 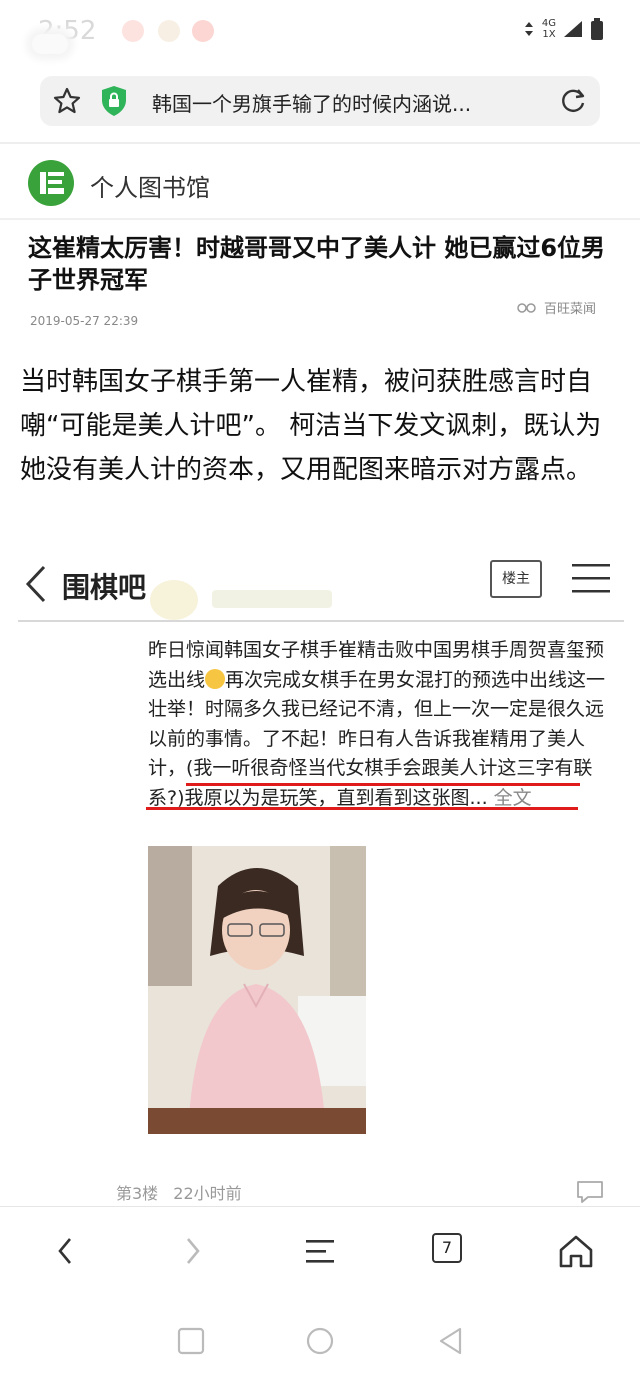 What do you see at coordinates (548, 23) in the screenshot?
I see `network-top-label: 4G` at bounding box center [548, 23].